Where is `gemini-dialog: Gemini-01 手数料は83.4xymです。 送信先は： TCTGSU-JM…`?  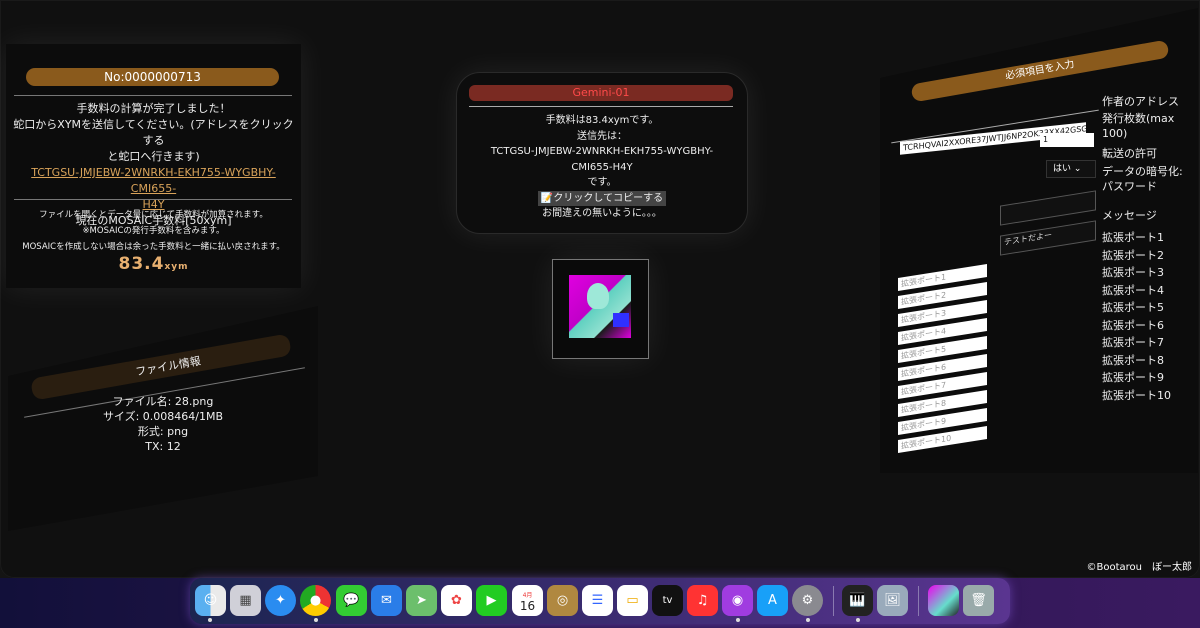
gemini-dialog: Gemini-01 手数料は83.4xymです。 送信先は： TCTGSU-JM… is located at coordinates (602, 153).